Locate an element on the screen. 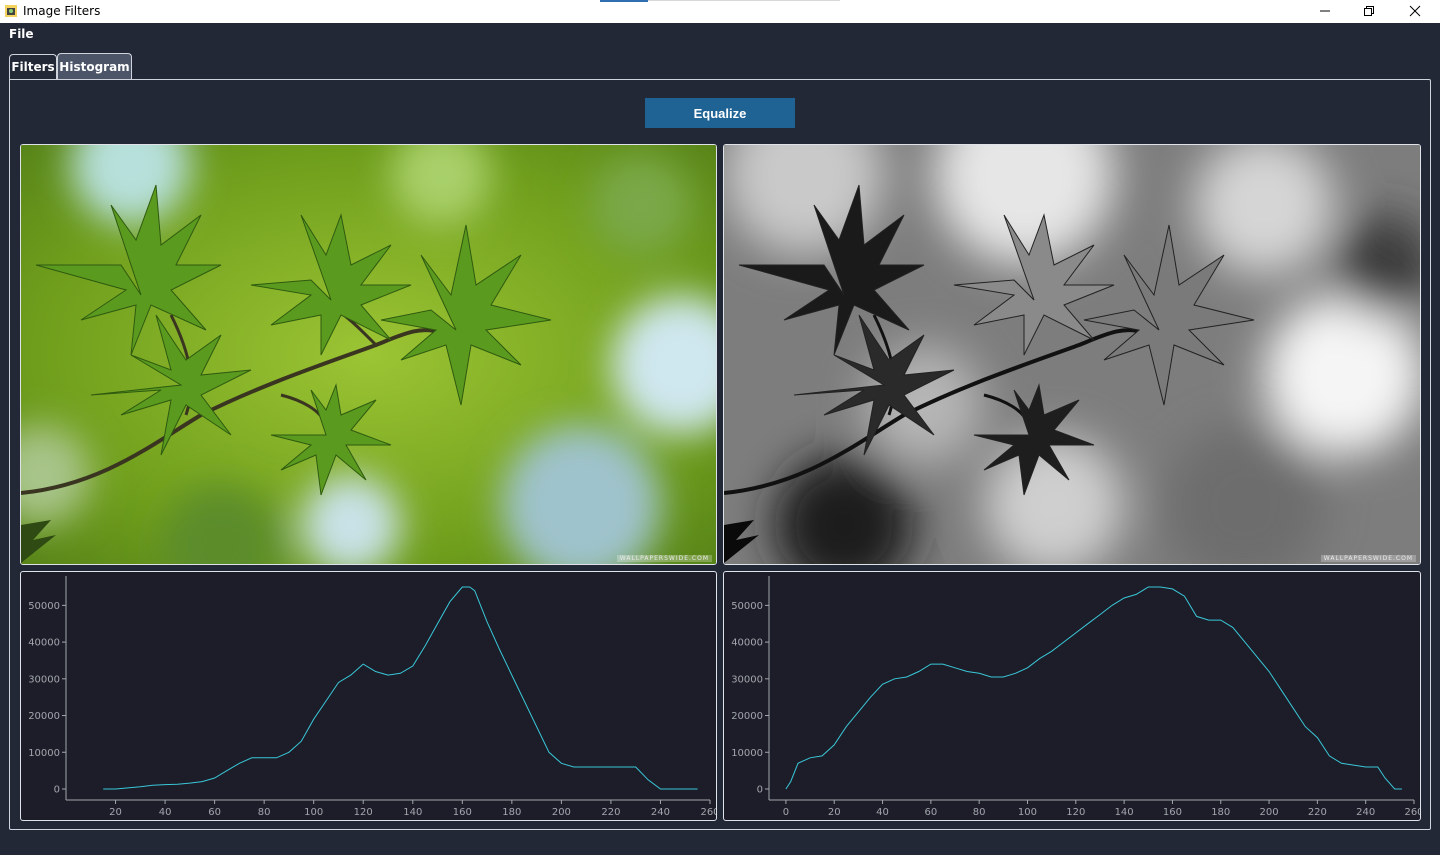 The image size is (1440, 855). titlebar-accent is located at coordinates (624, 1).